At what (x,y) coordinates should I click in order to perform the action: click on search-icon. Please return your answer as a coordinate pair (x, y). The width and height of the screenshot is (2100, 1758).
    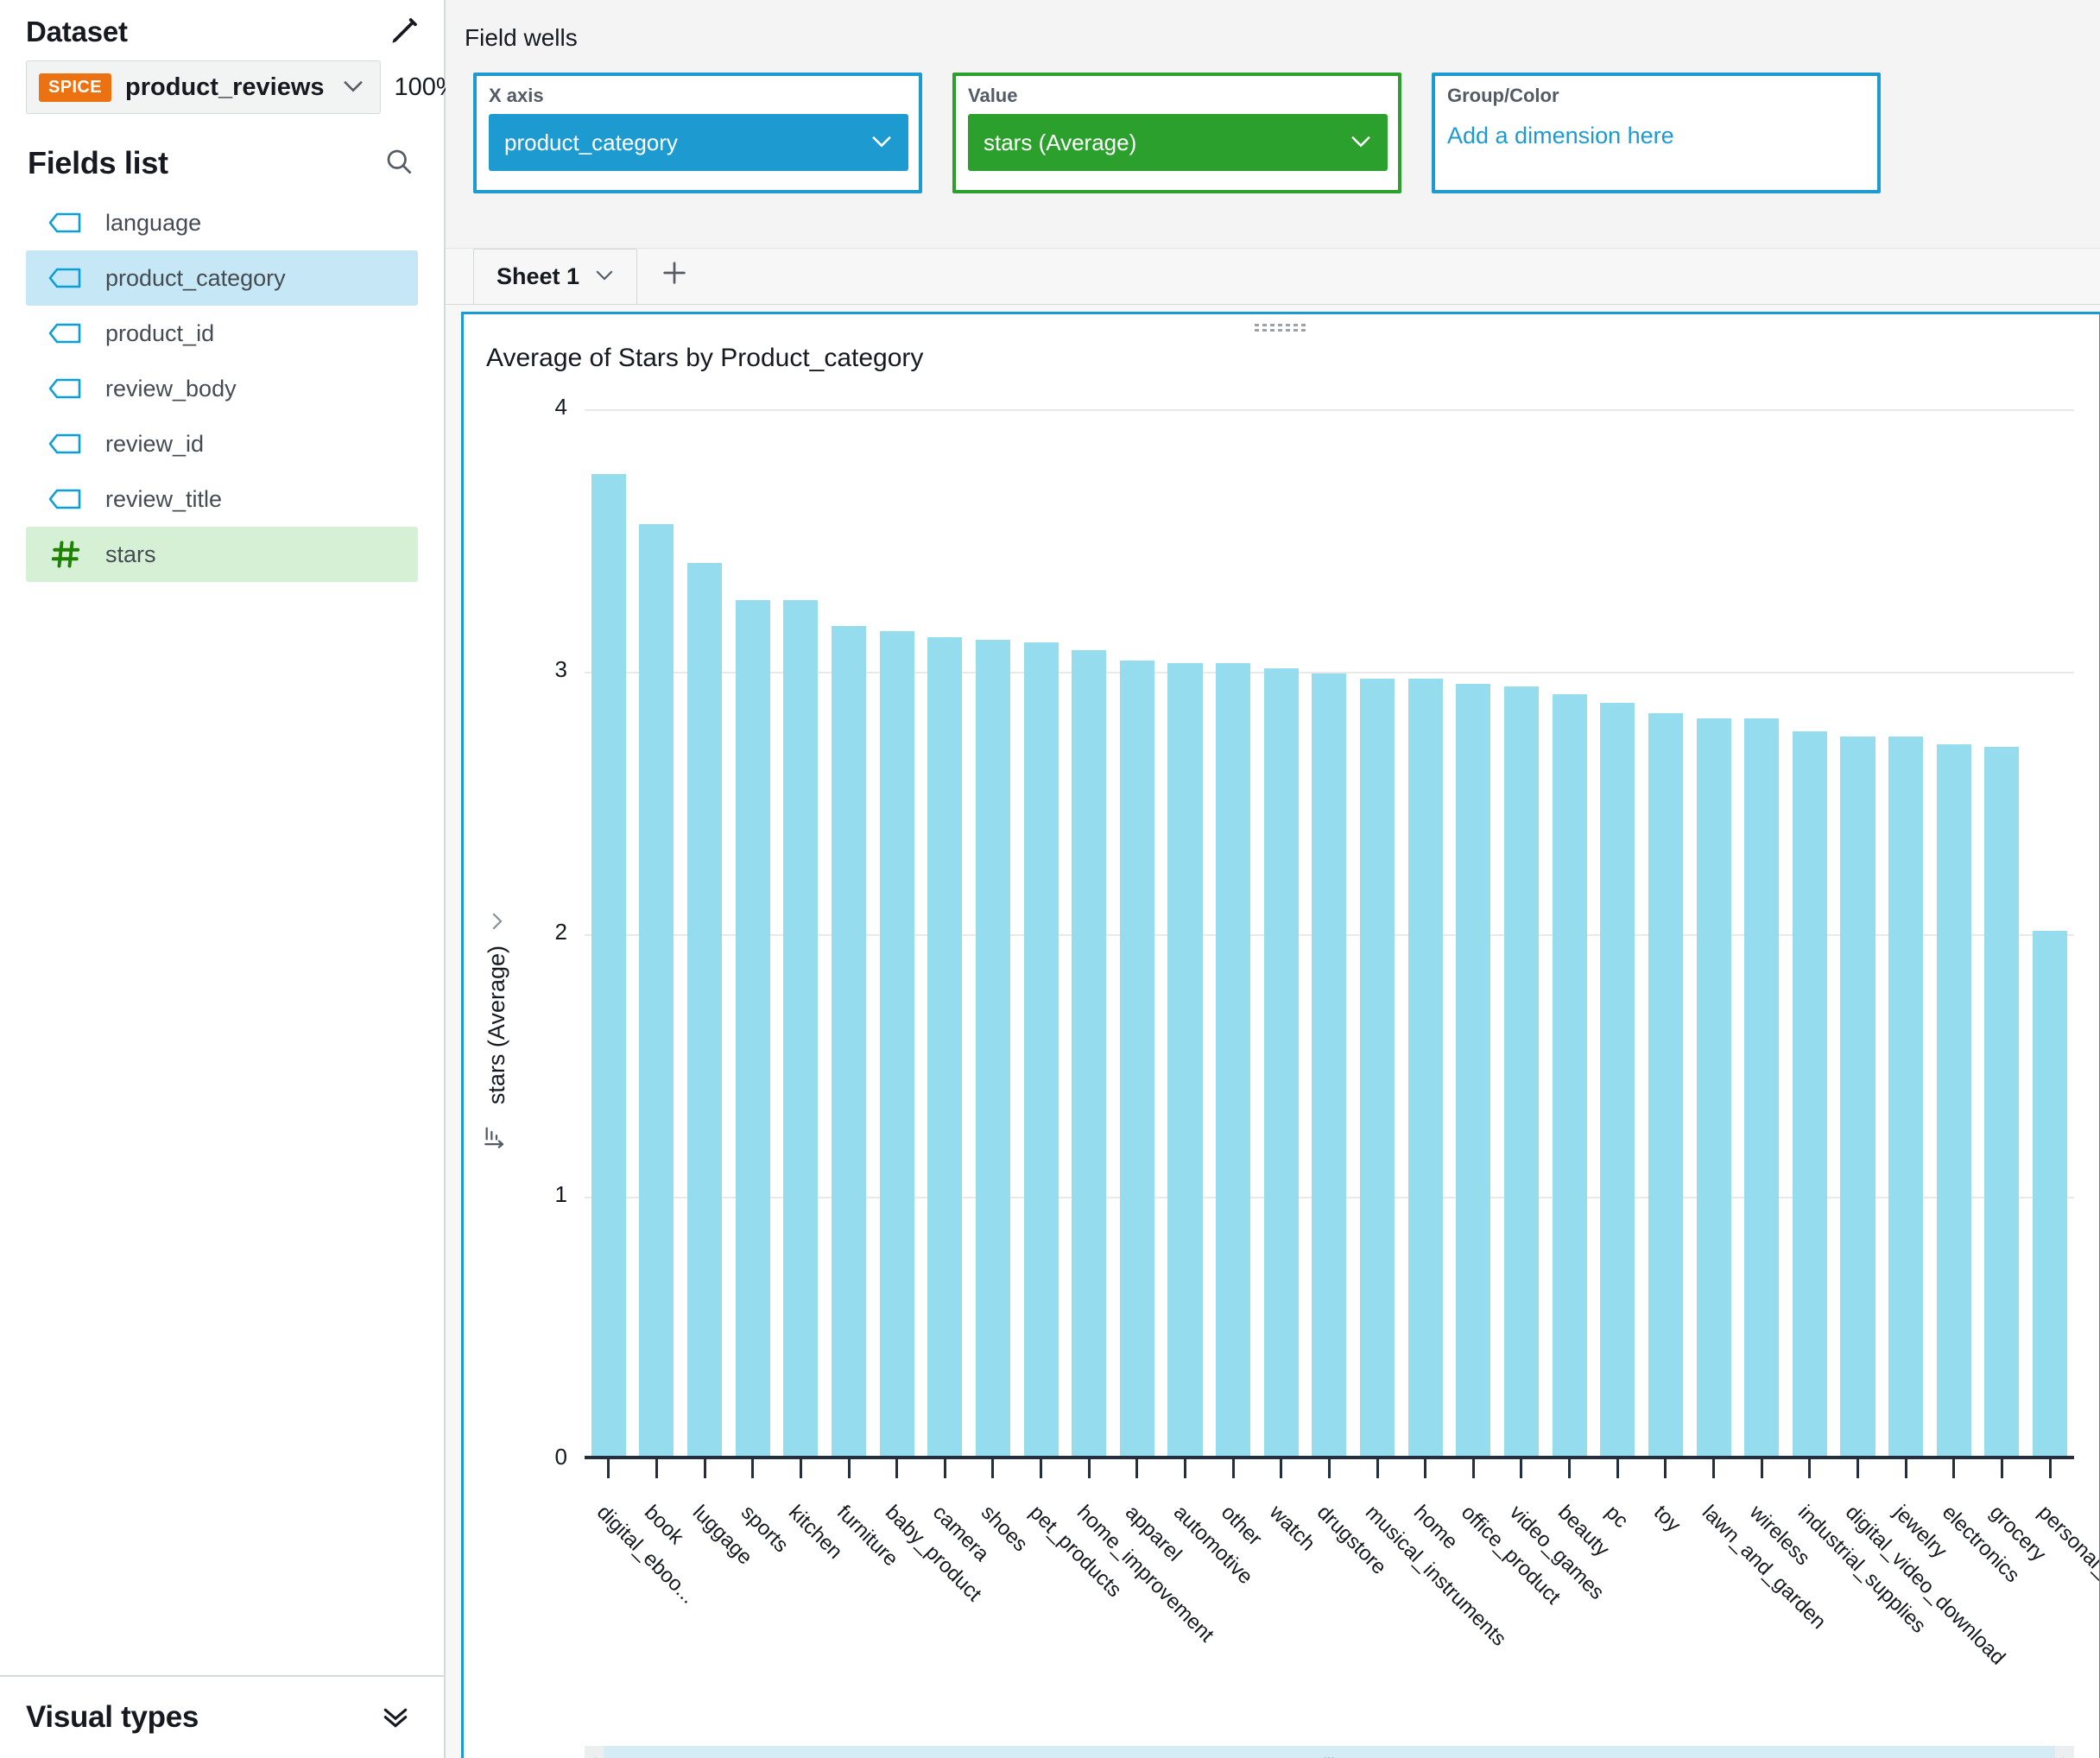
    Looking at the image, I should click on (398, 163).